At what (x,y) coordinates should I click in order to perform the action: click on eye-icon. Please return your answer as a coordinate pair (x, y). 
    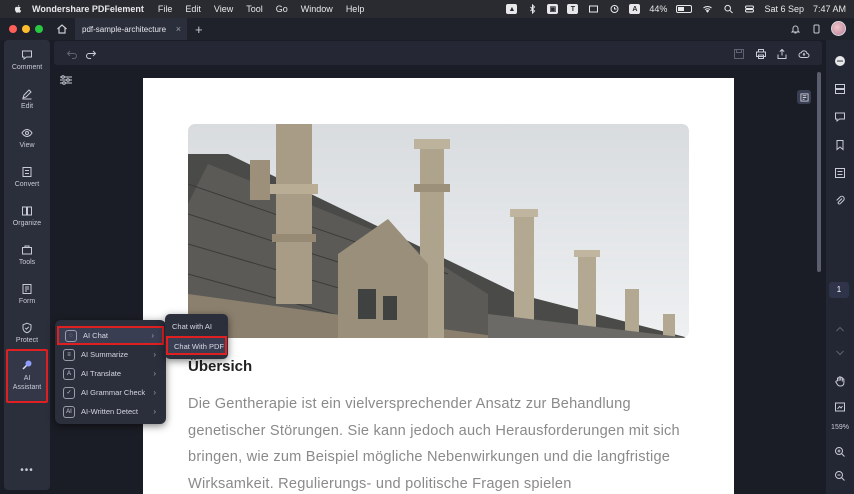
    Looking at the image, I should click on (27, 133).